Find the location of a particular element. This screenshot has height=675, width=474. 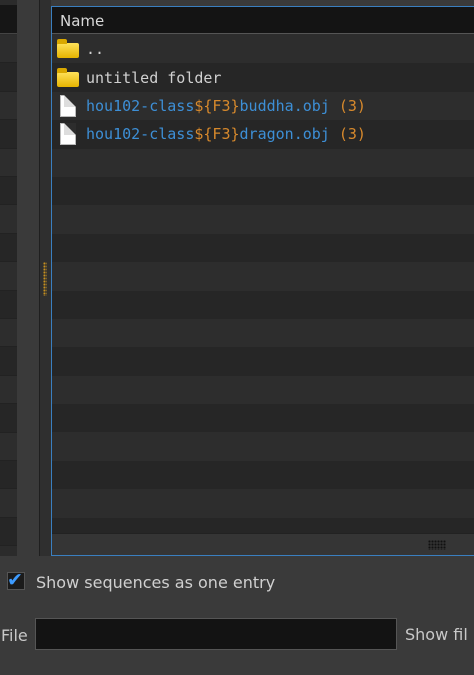

list-item-label: .. is located at coordinates (95, 49).